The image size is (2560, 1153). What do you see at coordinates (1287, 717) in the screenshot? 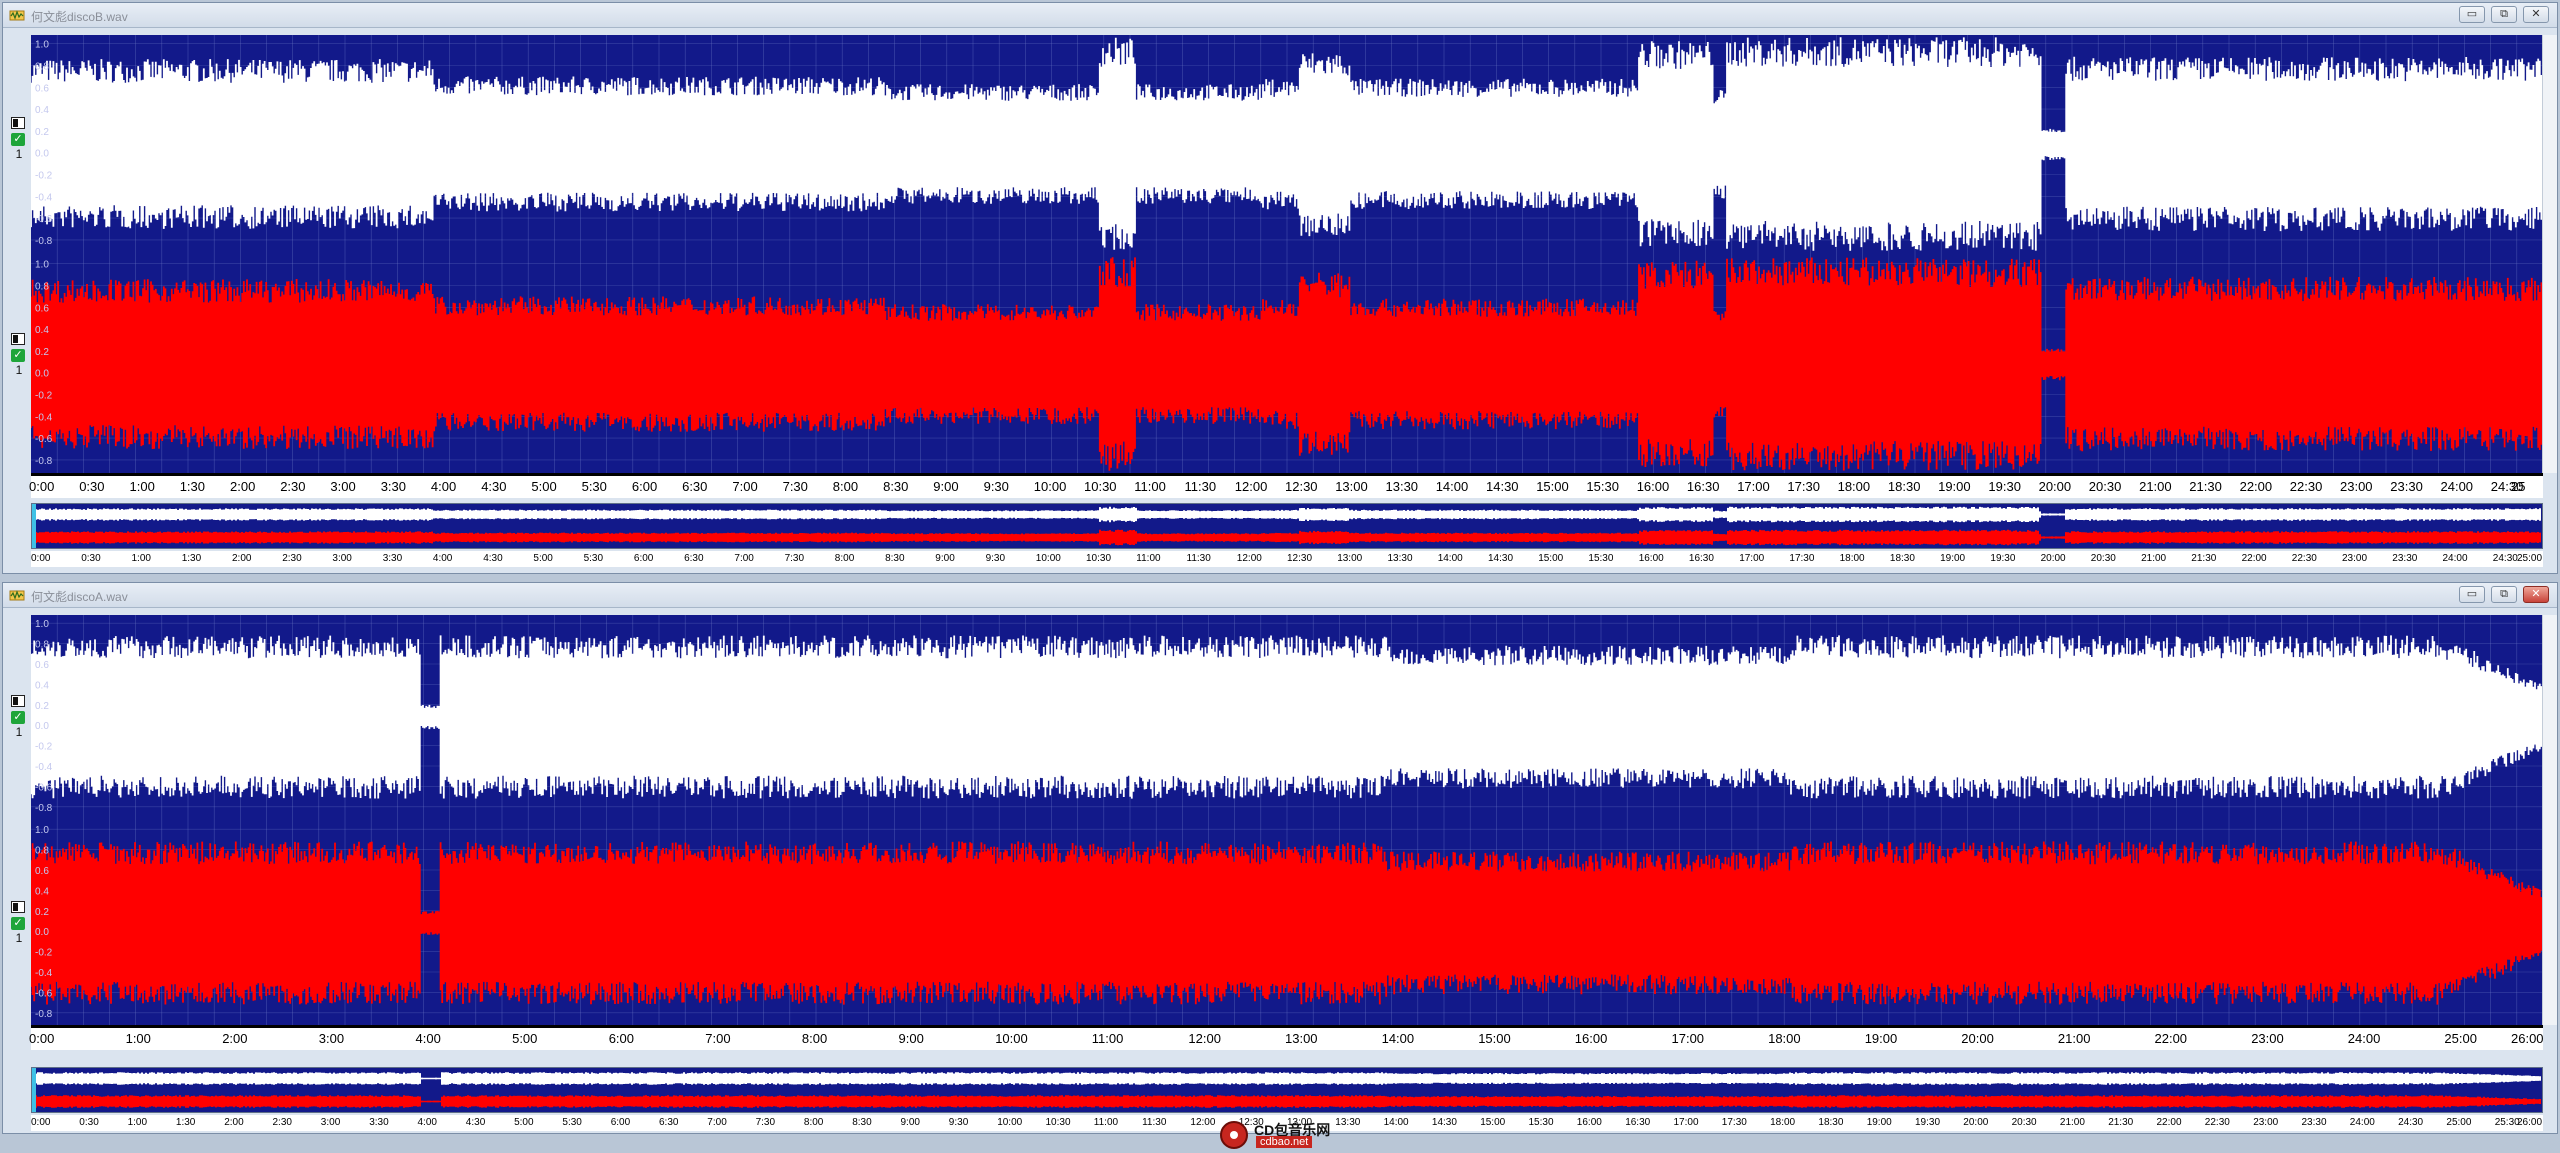
I see `left-channel-waveform` at bounding box center [1287, 717].